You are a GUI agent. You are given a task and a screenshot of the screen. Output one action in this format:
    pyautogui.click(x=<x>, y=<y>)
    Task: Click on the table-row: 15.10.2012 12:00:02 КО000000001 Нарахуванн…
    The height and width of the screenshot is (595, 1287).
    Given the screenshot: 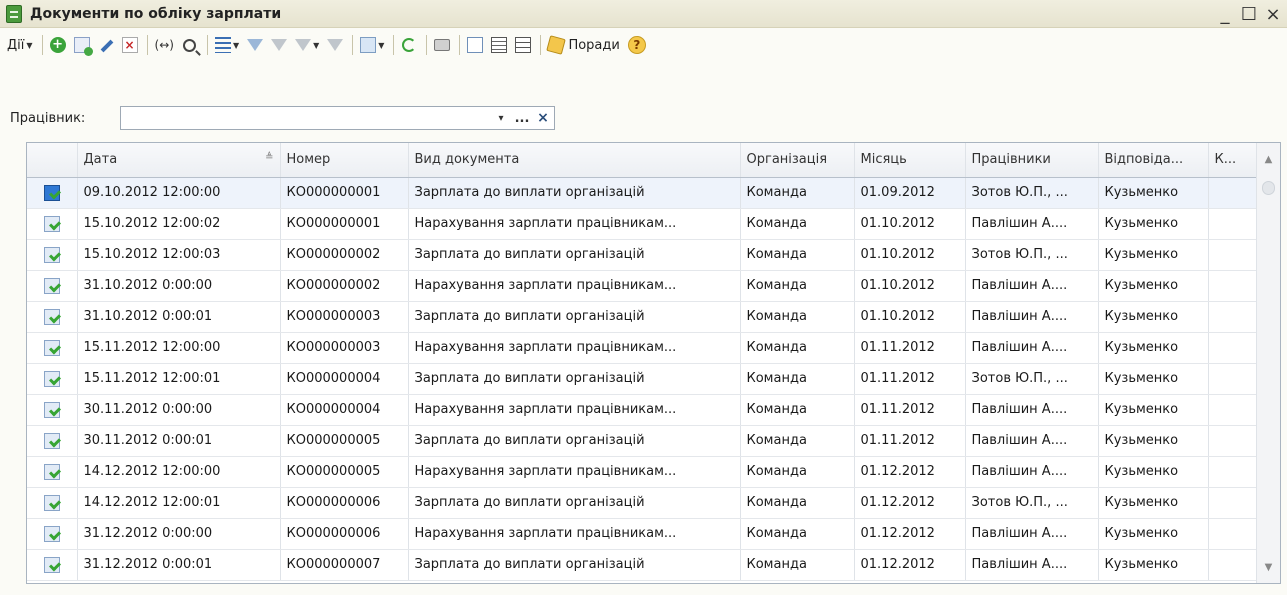 What is the action you would take?
    pyautogui.click(x=642, y=224)
    